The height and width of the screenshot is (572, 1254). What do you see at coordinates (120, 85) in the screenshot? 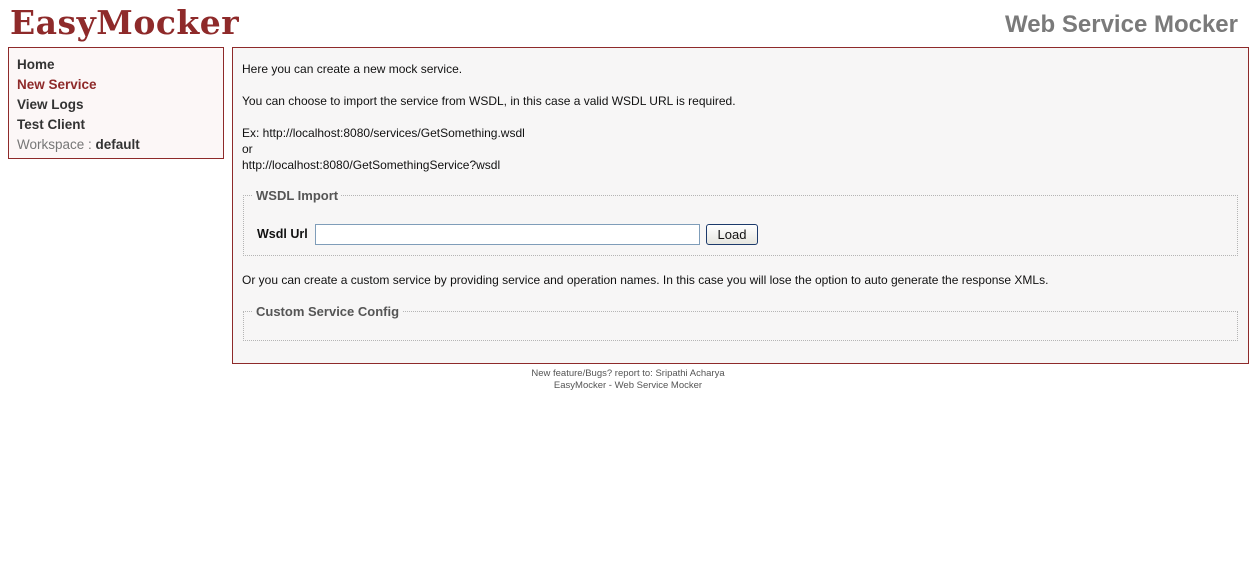
I see `sidebar-item-new-service: New Service` at bounding box center [120, 85].